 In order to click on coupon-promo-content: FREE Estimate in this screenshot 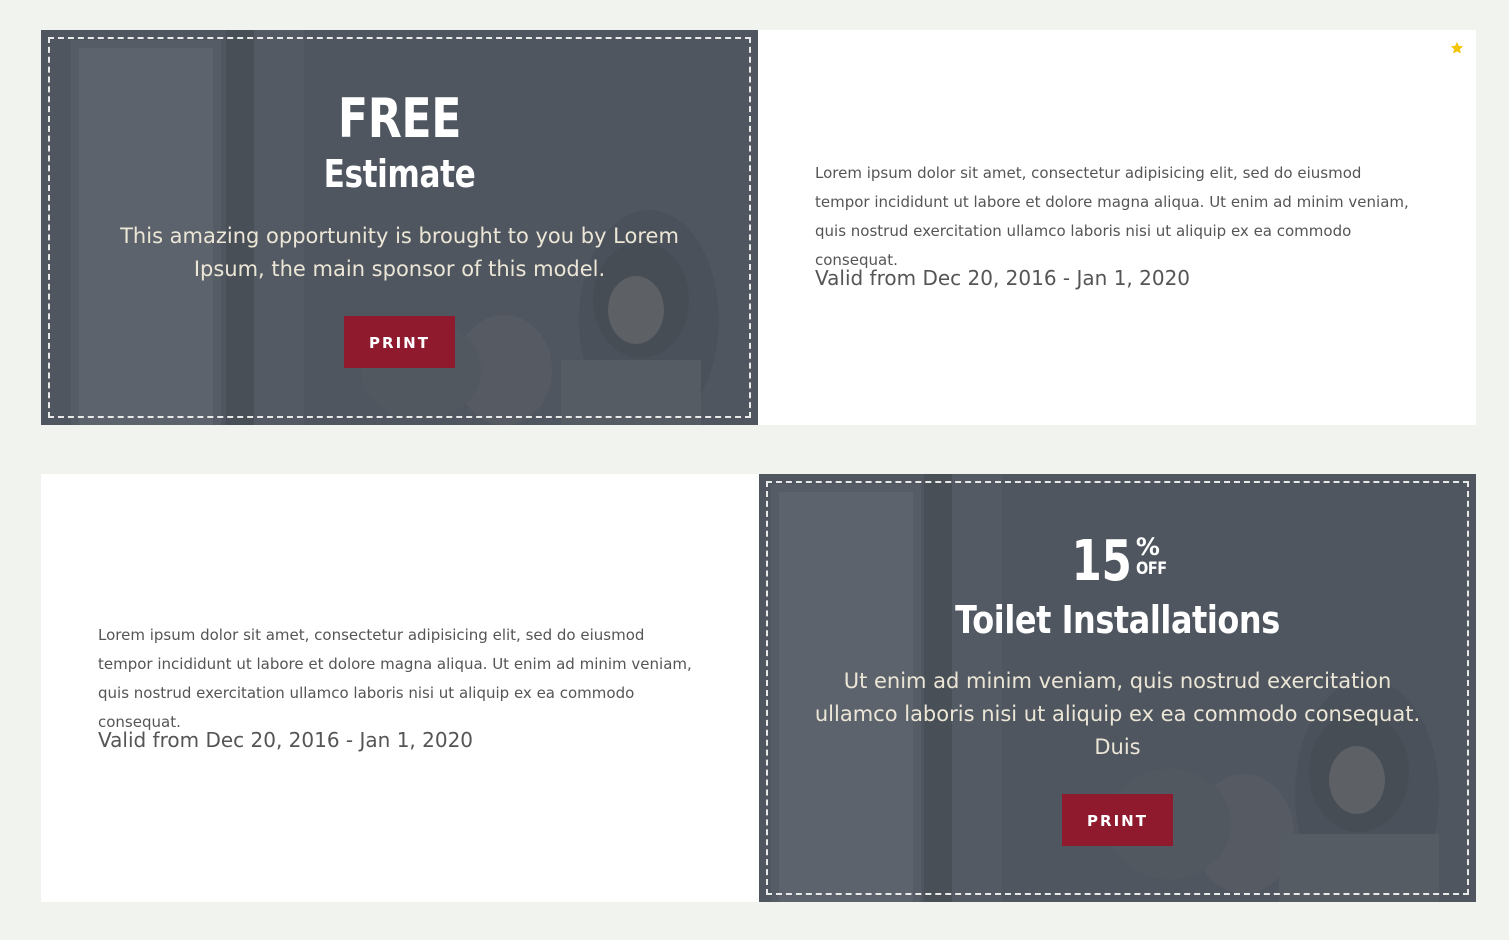, I will do `click(399, 142)`.